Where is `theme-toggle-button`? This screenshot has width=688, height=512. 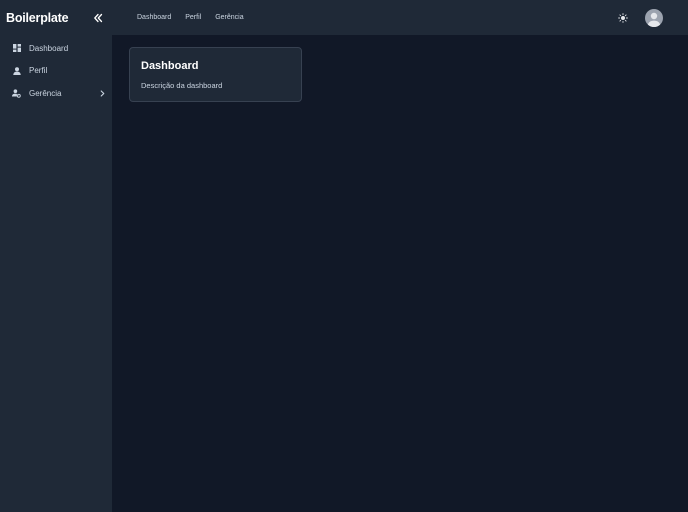 theme-toggle-button is located at coordinates (623, 17).